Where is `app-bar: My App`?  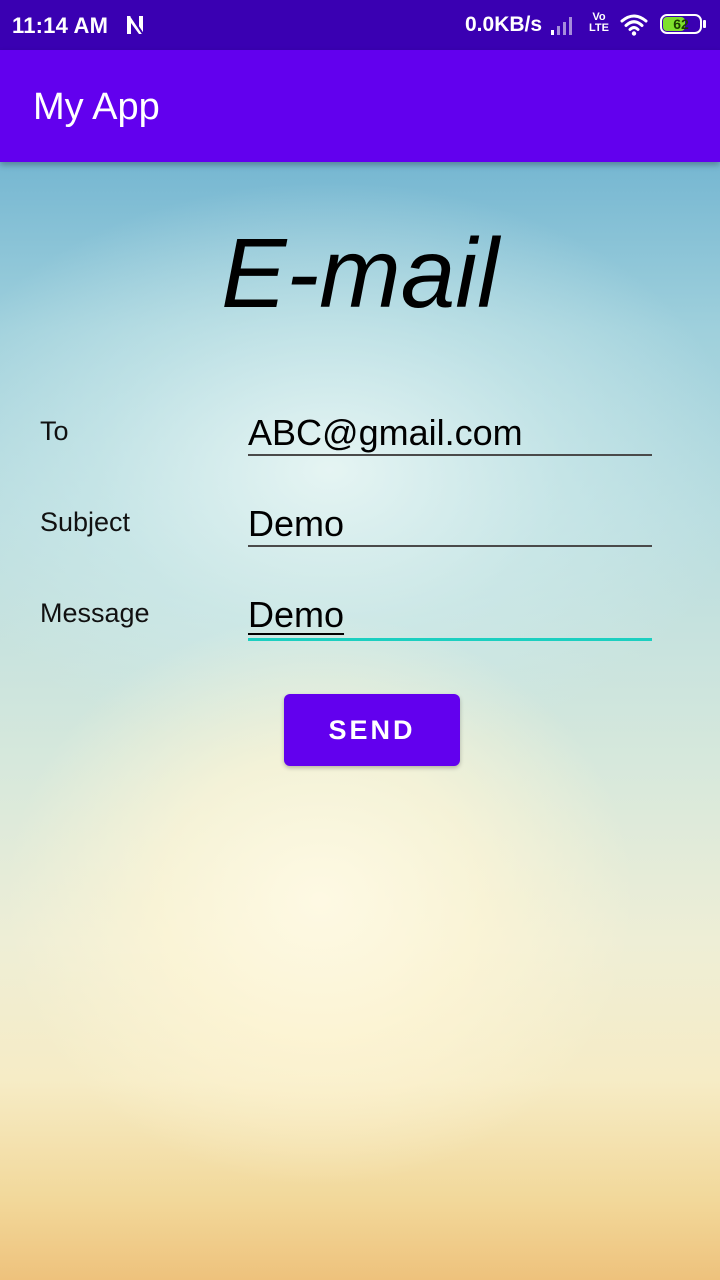
app-bar: My App is located at coordinates (360, 106).